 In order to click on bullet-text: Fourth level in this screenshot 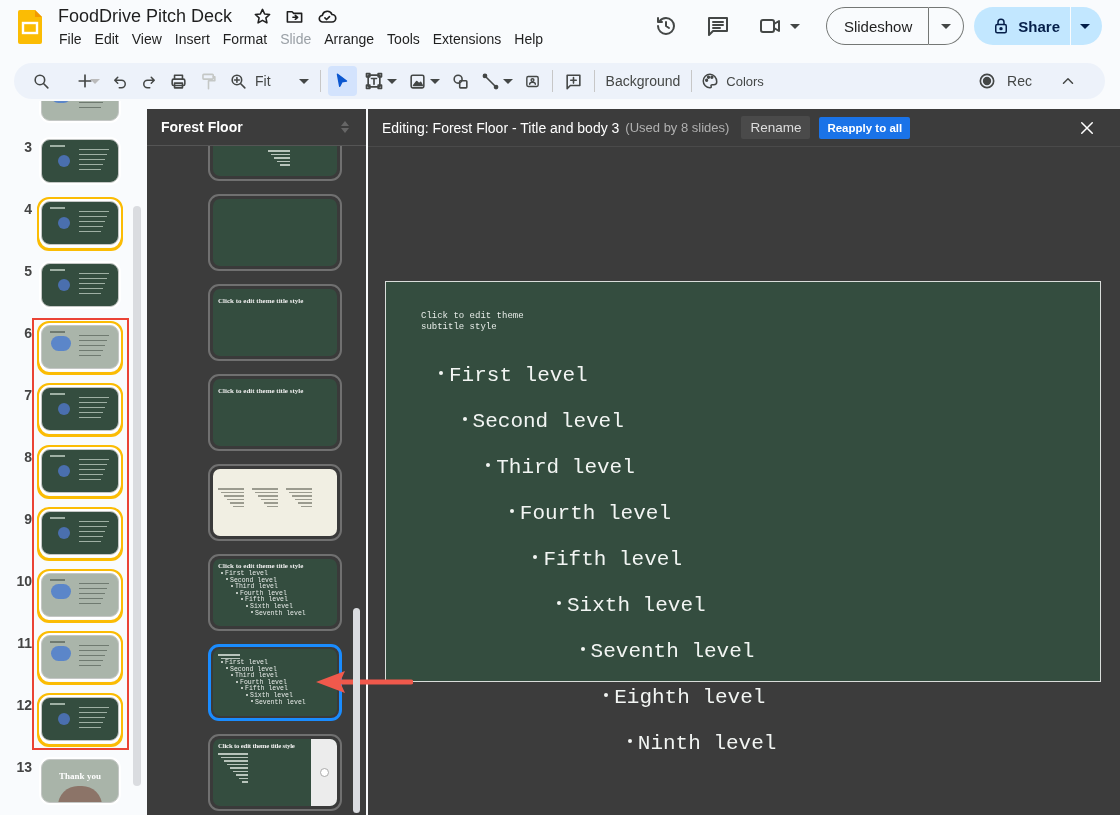, I will do `click(590, 513)`.